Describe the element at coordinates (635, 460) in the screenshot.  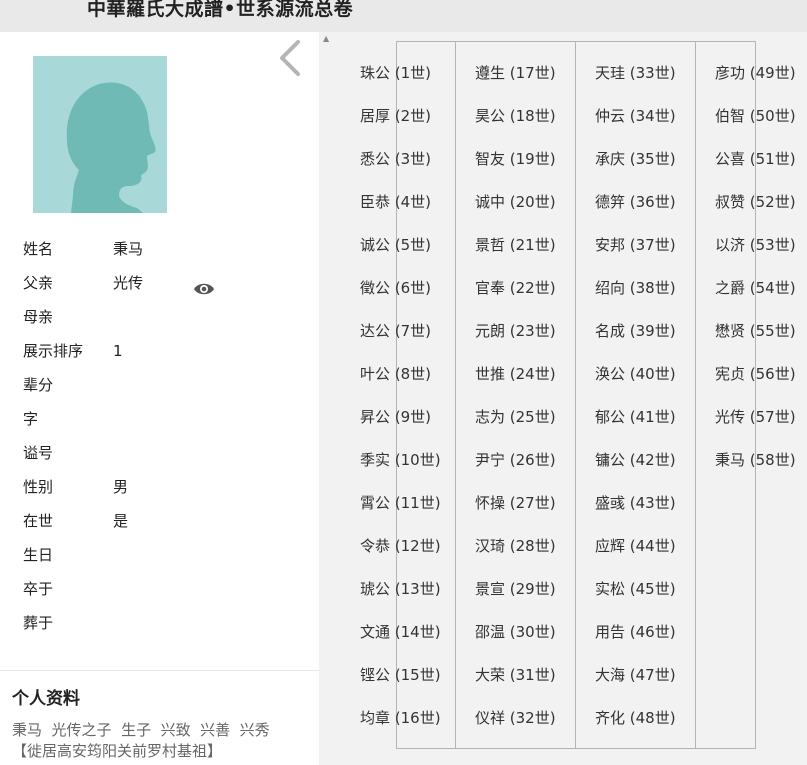
I see `generation-link: 镛公 (42世)` at that location.